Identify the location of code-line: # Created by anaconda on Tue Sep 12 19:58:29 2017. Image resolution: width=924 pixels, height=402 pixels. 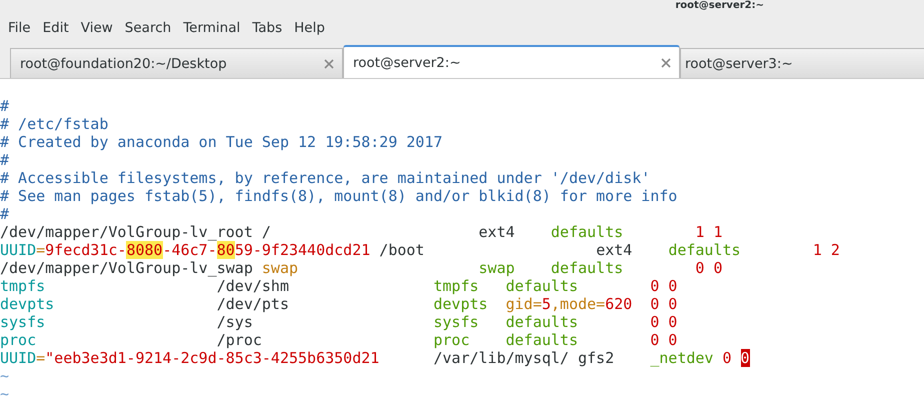
(222, 142).